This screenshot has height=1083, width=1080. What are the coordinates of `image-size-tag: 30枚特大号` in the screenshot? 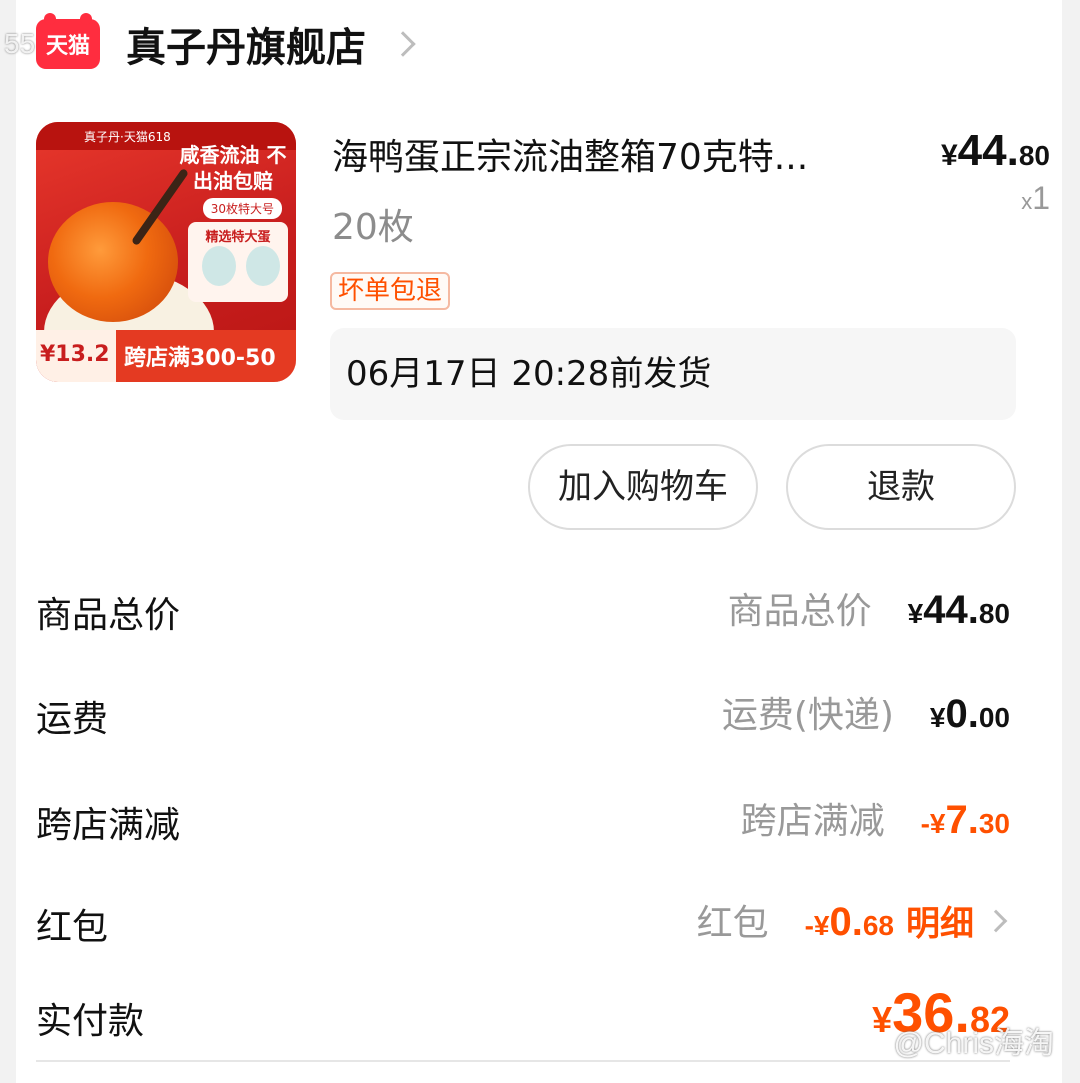 It's located at (242, 208).